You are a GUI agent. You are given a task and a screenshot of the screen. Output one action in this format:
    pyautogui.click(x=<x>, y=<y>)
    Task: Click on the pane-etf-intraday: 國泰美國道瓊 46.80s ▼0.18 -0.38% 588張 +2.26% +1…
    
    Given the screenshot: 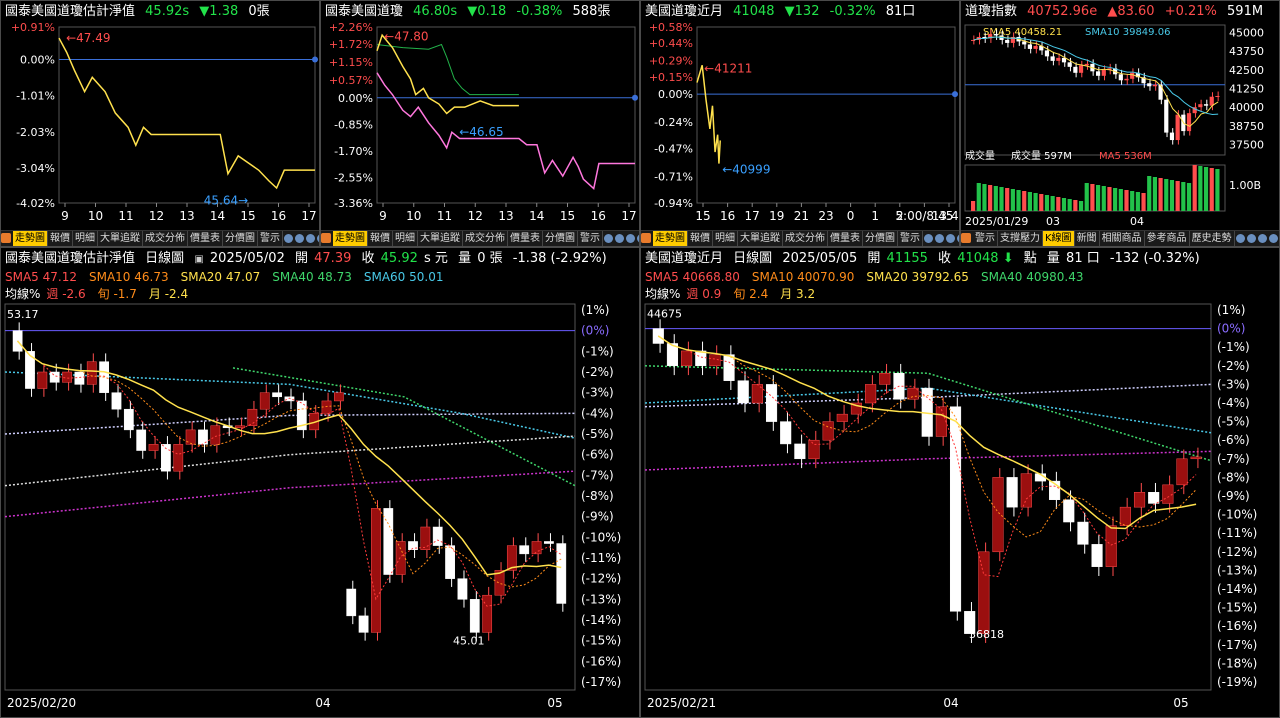 What is the action you would take?
    pyautogui.click(x=480, y=123)
    